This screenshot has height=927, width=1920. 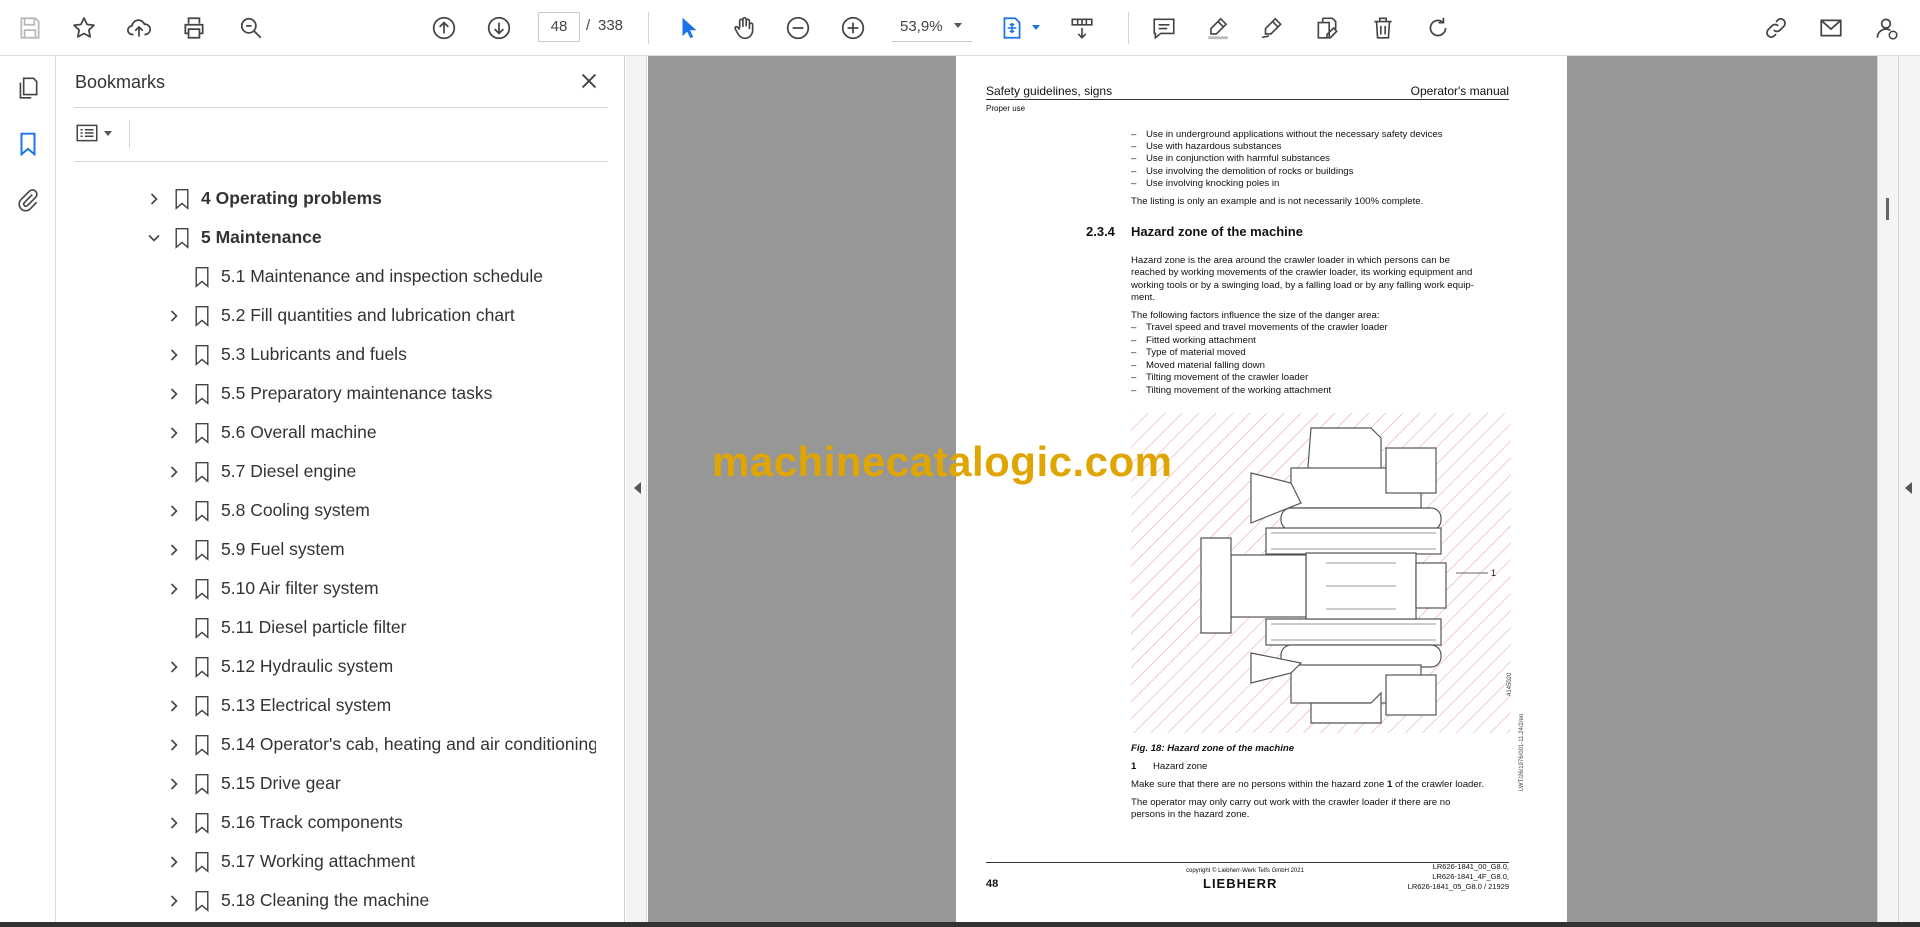 What do you see at coordinates (1459, 91) in the screenshot?
I see `page-header-right: Operator's manual` at bounding box center [1459, 91].